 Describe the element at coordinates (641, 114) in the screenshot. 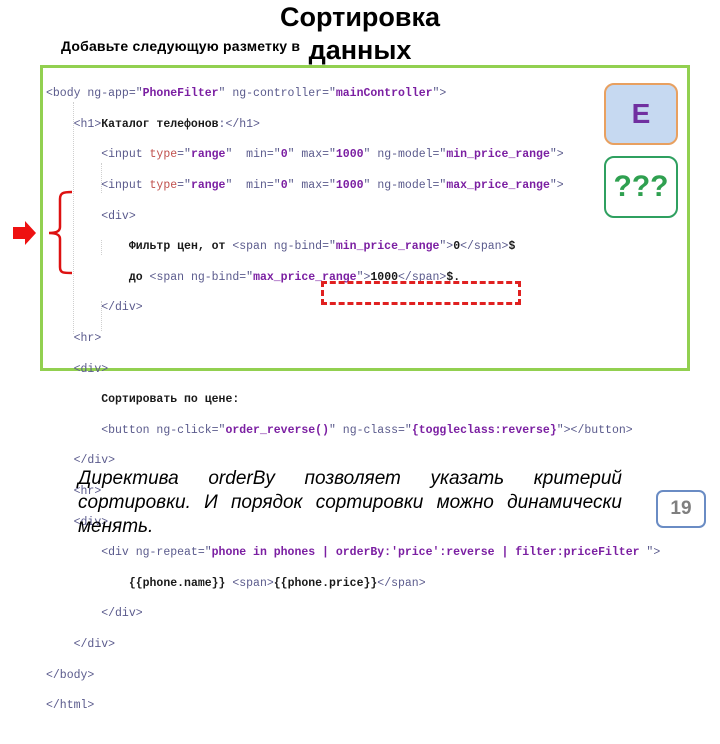

I see `badge-e: E` at that location.